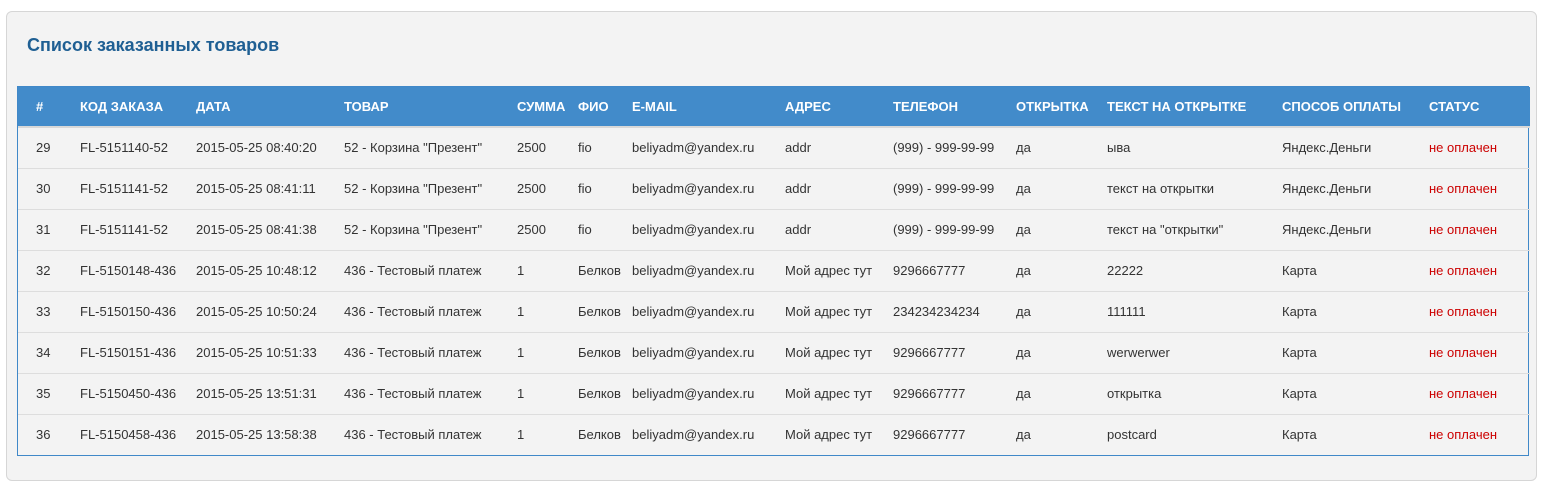 Image resolution: width=1545 pixels, height=481 pixels. Describe the element at coordinates (1194, 107) in the screenshot. I see `column-header-postcard-text: ТЕКСТ НА ОТКРЫТКЕ` at that location.